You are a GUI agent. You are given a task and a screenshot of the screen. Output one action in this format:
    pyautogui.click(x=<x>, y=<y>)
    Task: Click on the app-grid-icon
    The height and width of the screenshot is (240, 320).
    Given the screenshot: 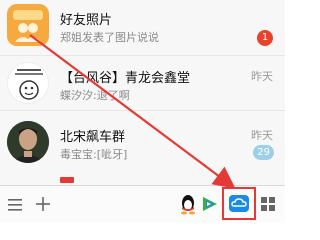 What is the action you would take?
    pyautogui.click(x=268, y=204)
    